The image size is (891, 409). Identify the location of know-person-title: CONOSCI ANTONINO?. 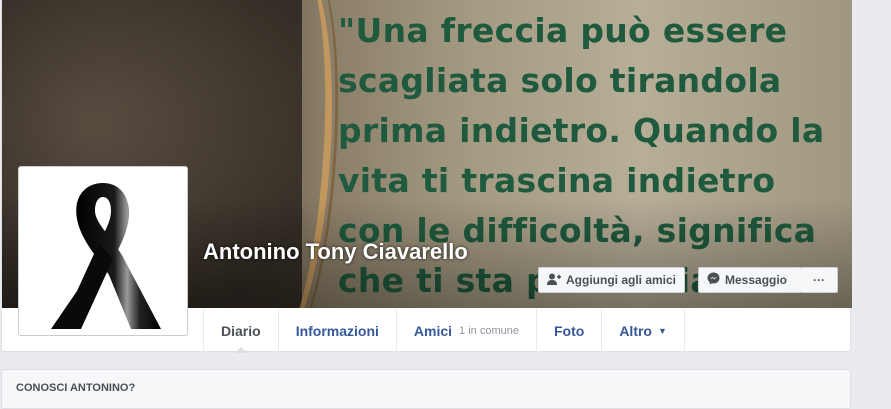
(76, 388).